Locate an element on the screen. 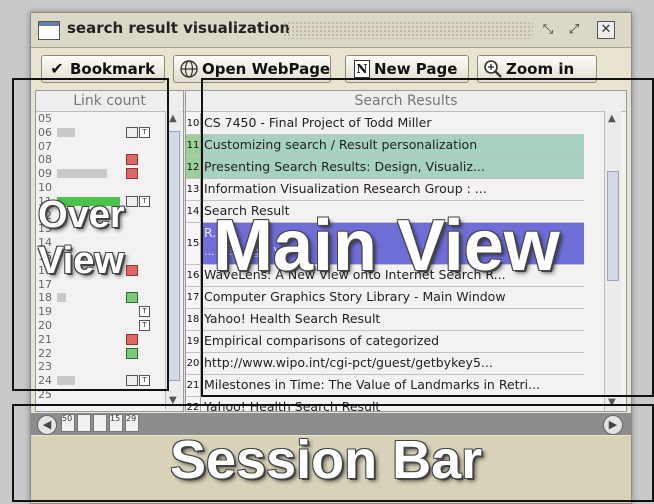 Image resolution: width=654 pixels, height=504 pixels. close-button: ✕ is located at coordinates (606, 30).